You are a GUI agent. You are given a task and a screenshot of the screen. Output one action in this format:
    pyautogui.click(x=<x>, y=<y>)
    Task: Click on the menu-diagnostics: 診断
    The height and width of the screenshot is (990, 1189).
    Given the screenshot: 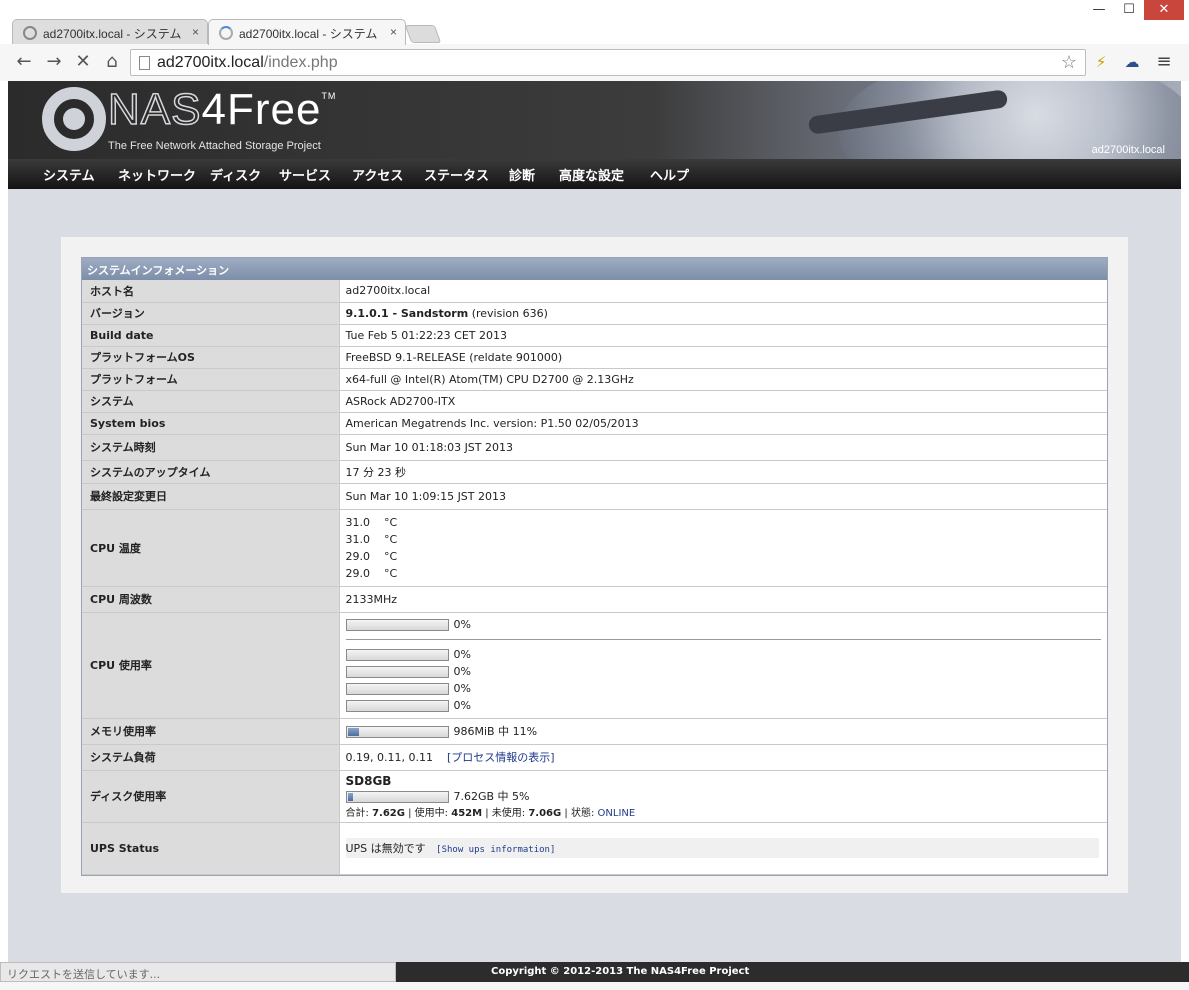 What is the action you would take?
    pyautogui.click(x=522, y=174)
    